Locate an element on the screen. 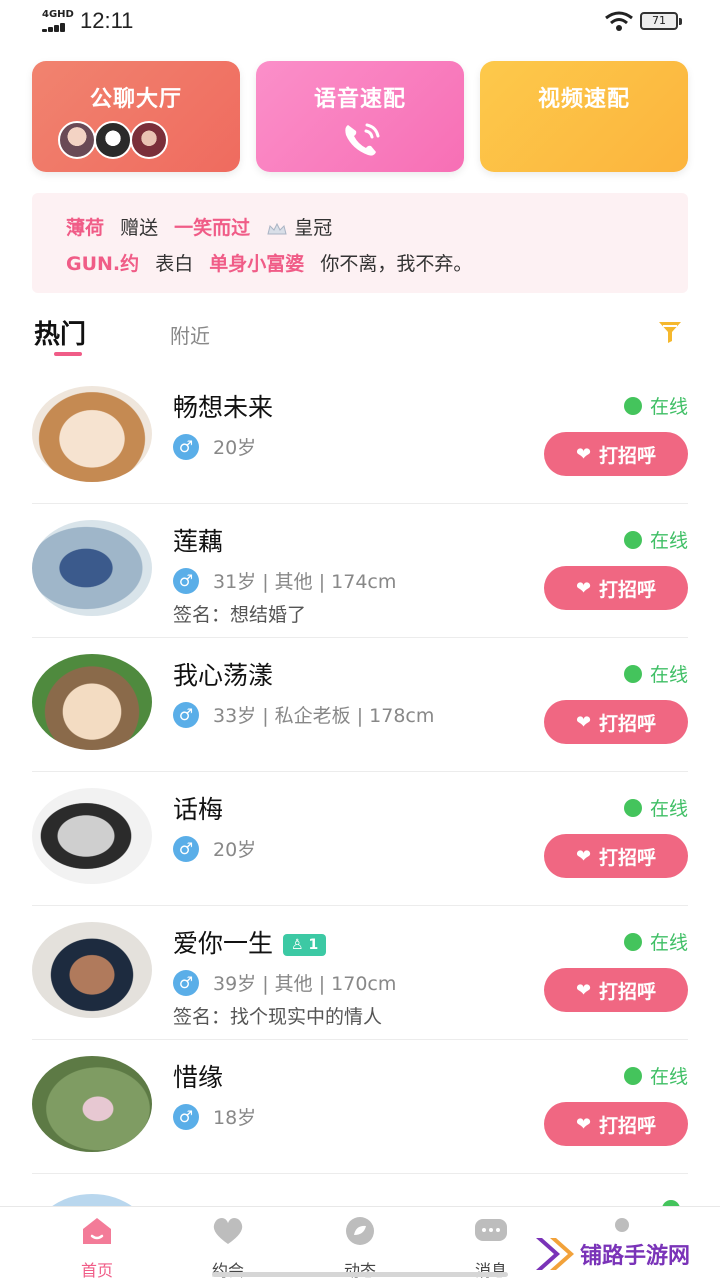 This screenshot has height=1280, width=720. list-item is located at coordinates (360, 1190).